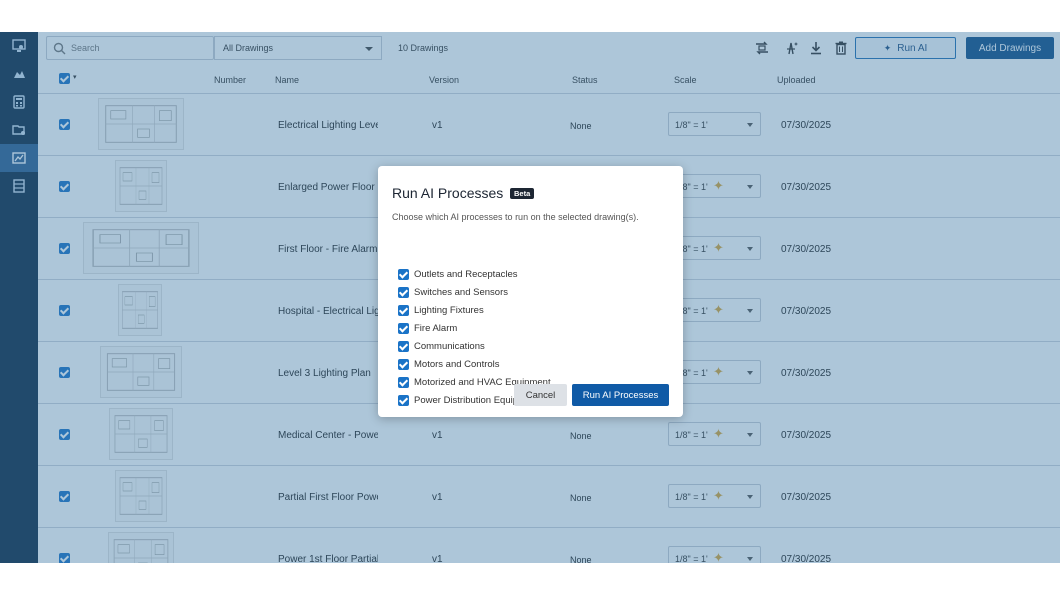  What do you see at coordinates (540, 395) in the screenshot?
I see `cancel-button: Cancel` at bounding box center [540, 395].